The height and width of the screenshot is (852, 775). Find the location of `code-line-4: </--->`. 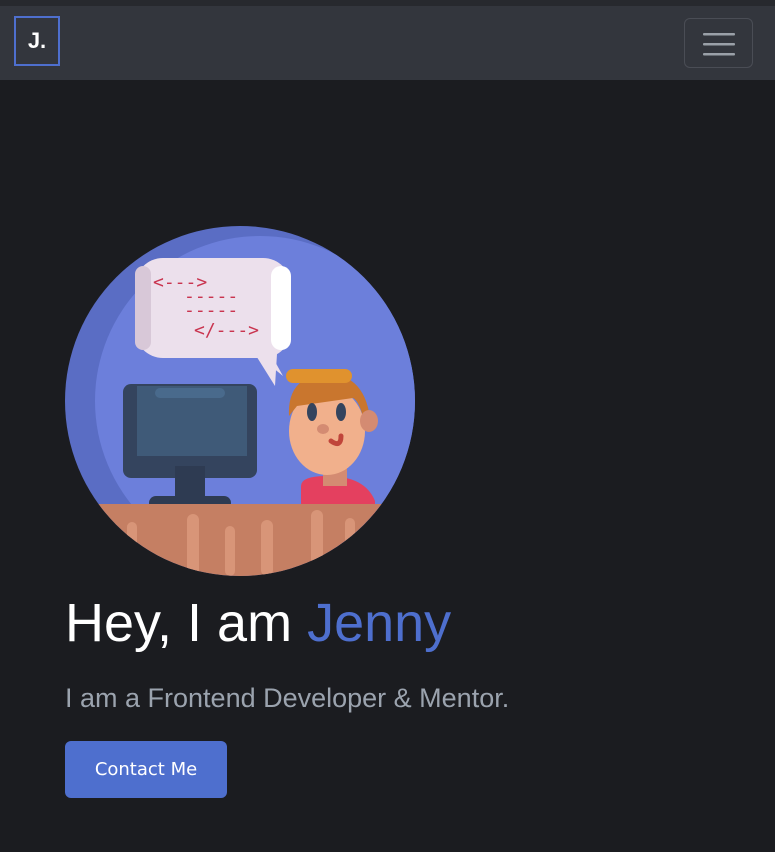

code-line-4: </---> is located at coordinates (226, 330).